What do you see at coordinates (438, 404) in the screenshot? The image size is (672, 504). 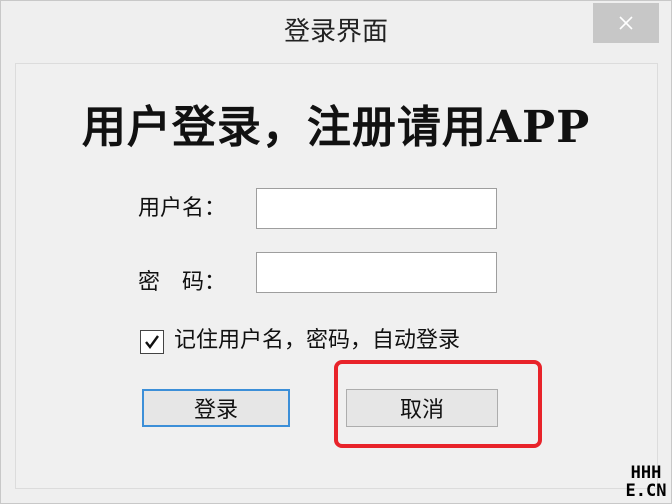 I see `cancel-highlight-annotation` at bounding box center [438, 404].